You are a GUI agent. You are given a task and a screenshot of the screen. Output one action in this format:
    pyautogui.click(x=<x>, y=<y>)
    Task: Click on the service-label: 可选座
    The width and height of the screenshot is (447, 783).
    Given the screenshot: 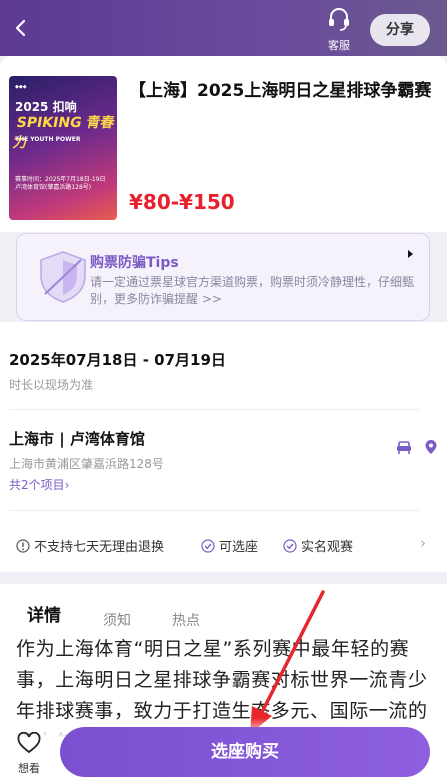 What is the action you would take?
    pyautogui.click(x=239, y=547)
    